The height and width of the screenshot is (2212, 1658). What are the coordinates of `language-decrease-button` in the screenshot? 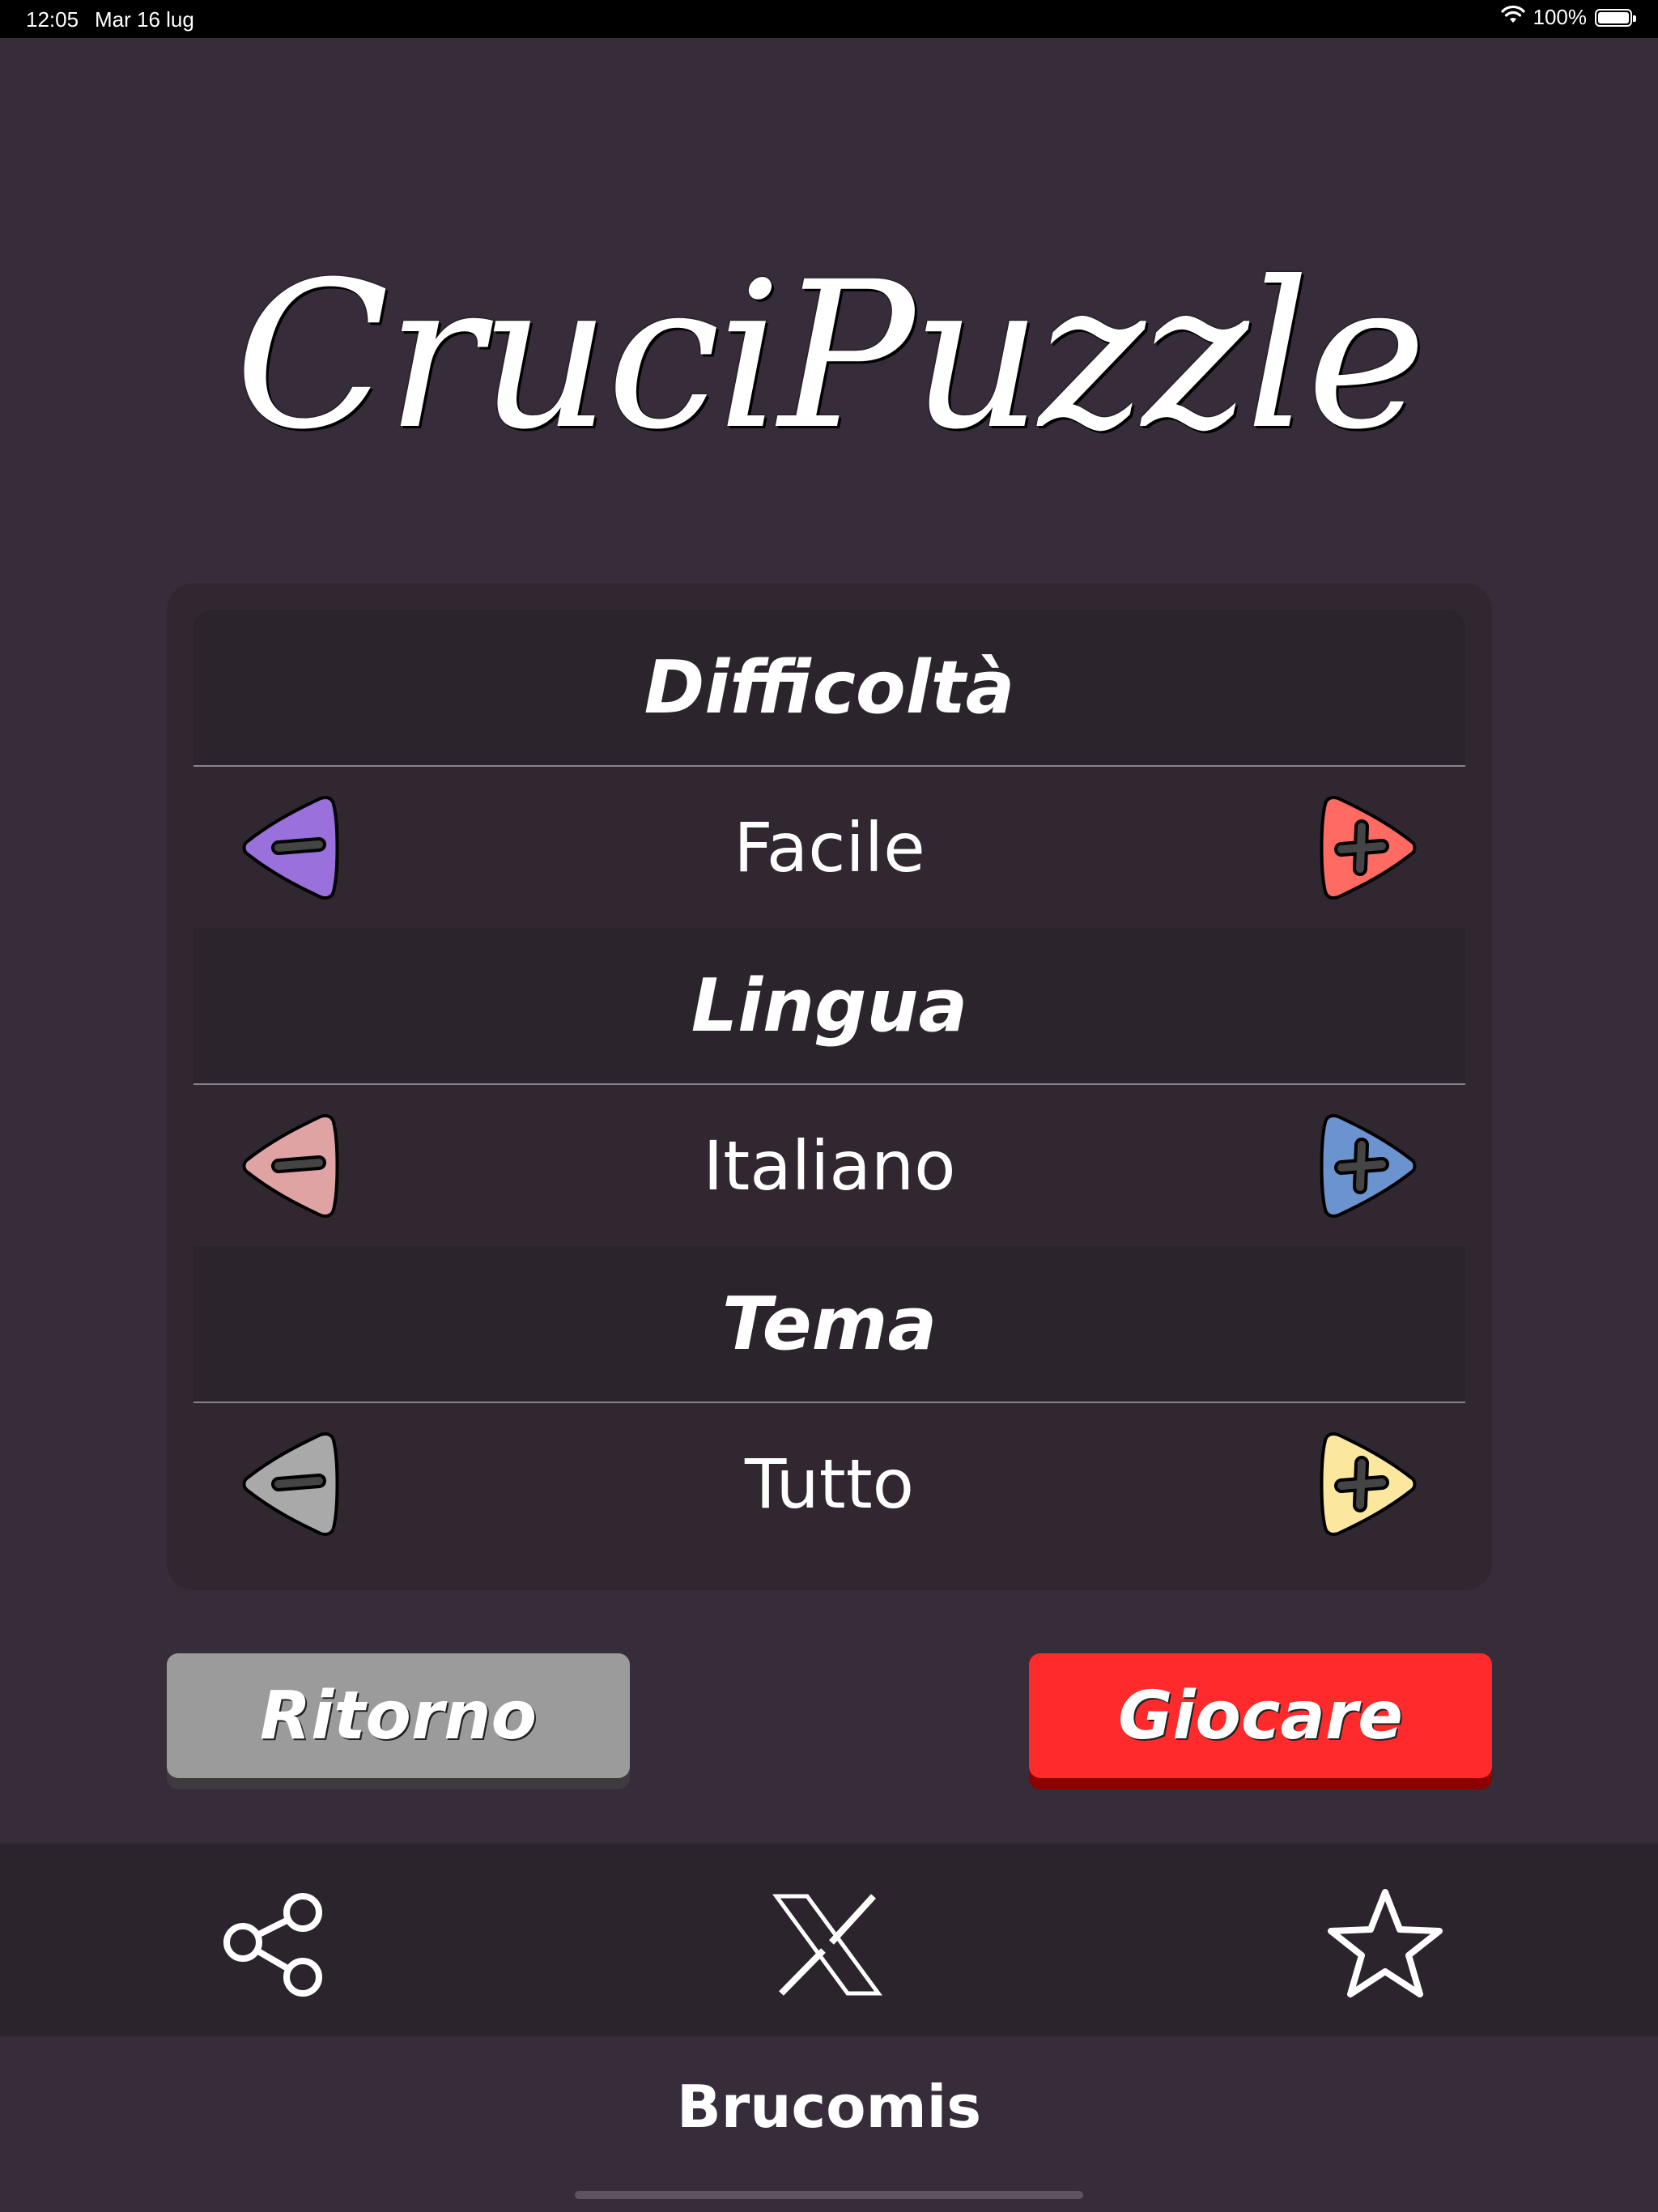 It's located at (290, 1166).